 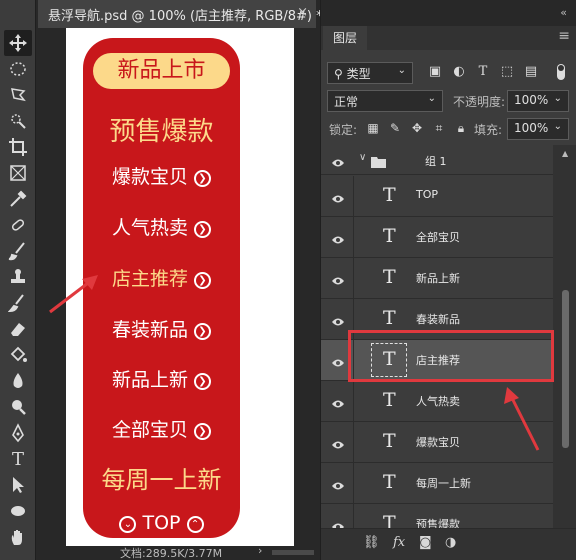 What do you see at coordinates (461, 128) in the screenshot?
I see `lock-all-icon: 🔒︎` at bounding box center [461, 128].